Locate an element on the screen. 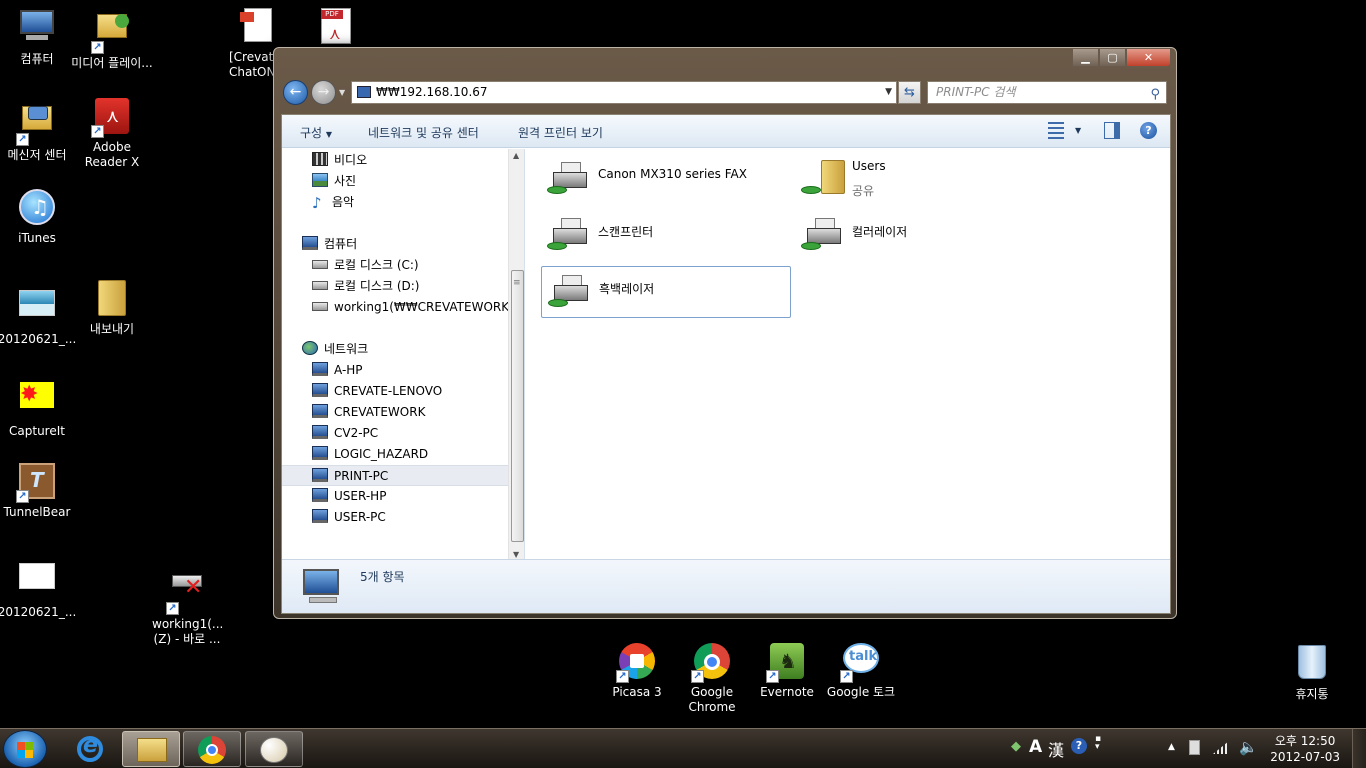  tree-item-videos: 비디오 is located at coordinates (395, 160).